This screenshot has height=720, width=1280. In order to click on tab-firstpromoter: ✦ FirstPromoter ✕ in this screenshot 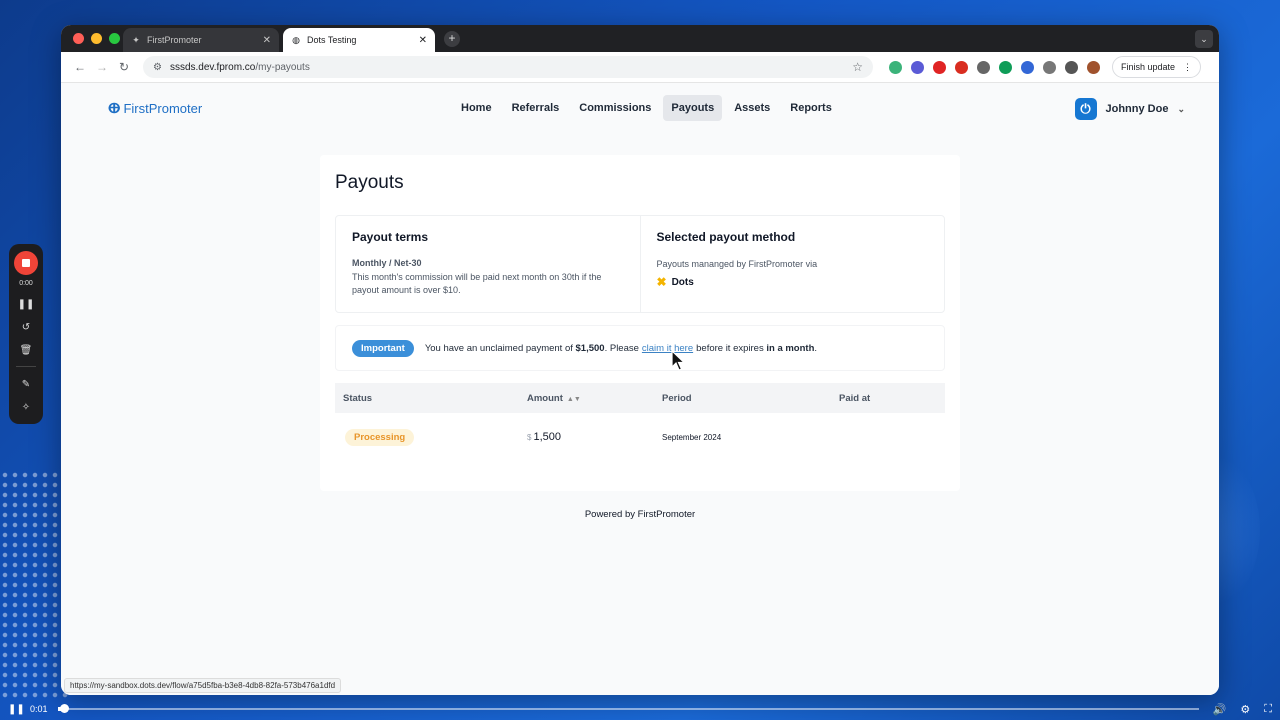, I will do `click(201, 40)`.